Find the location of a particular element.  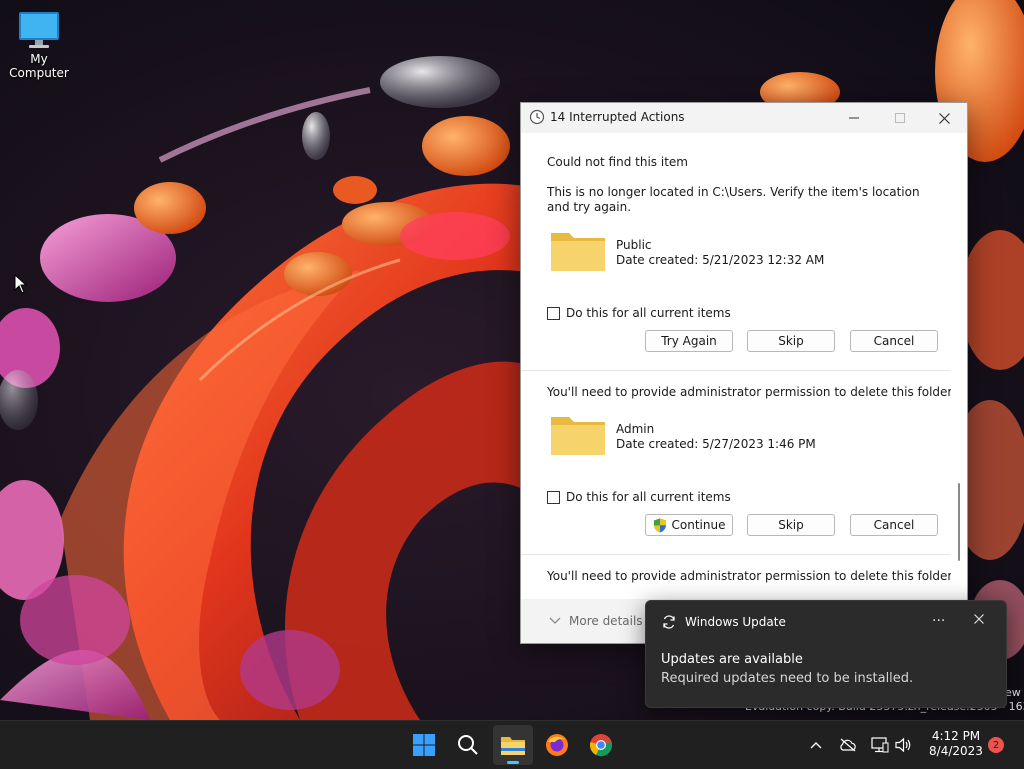

try-again-button: Try Again is located at coordinates (689, 341).